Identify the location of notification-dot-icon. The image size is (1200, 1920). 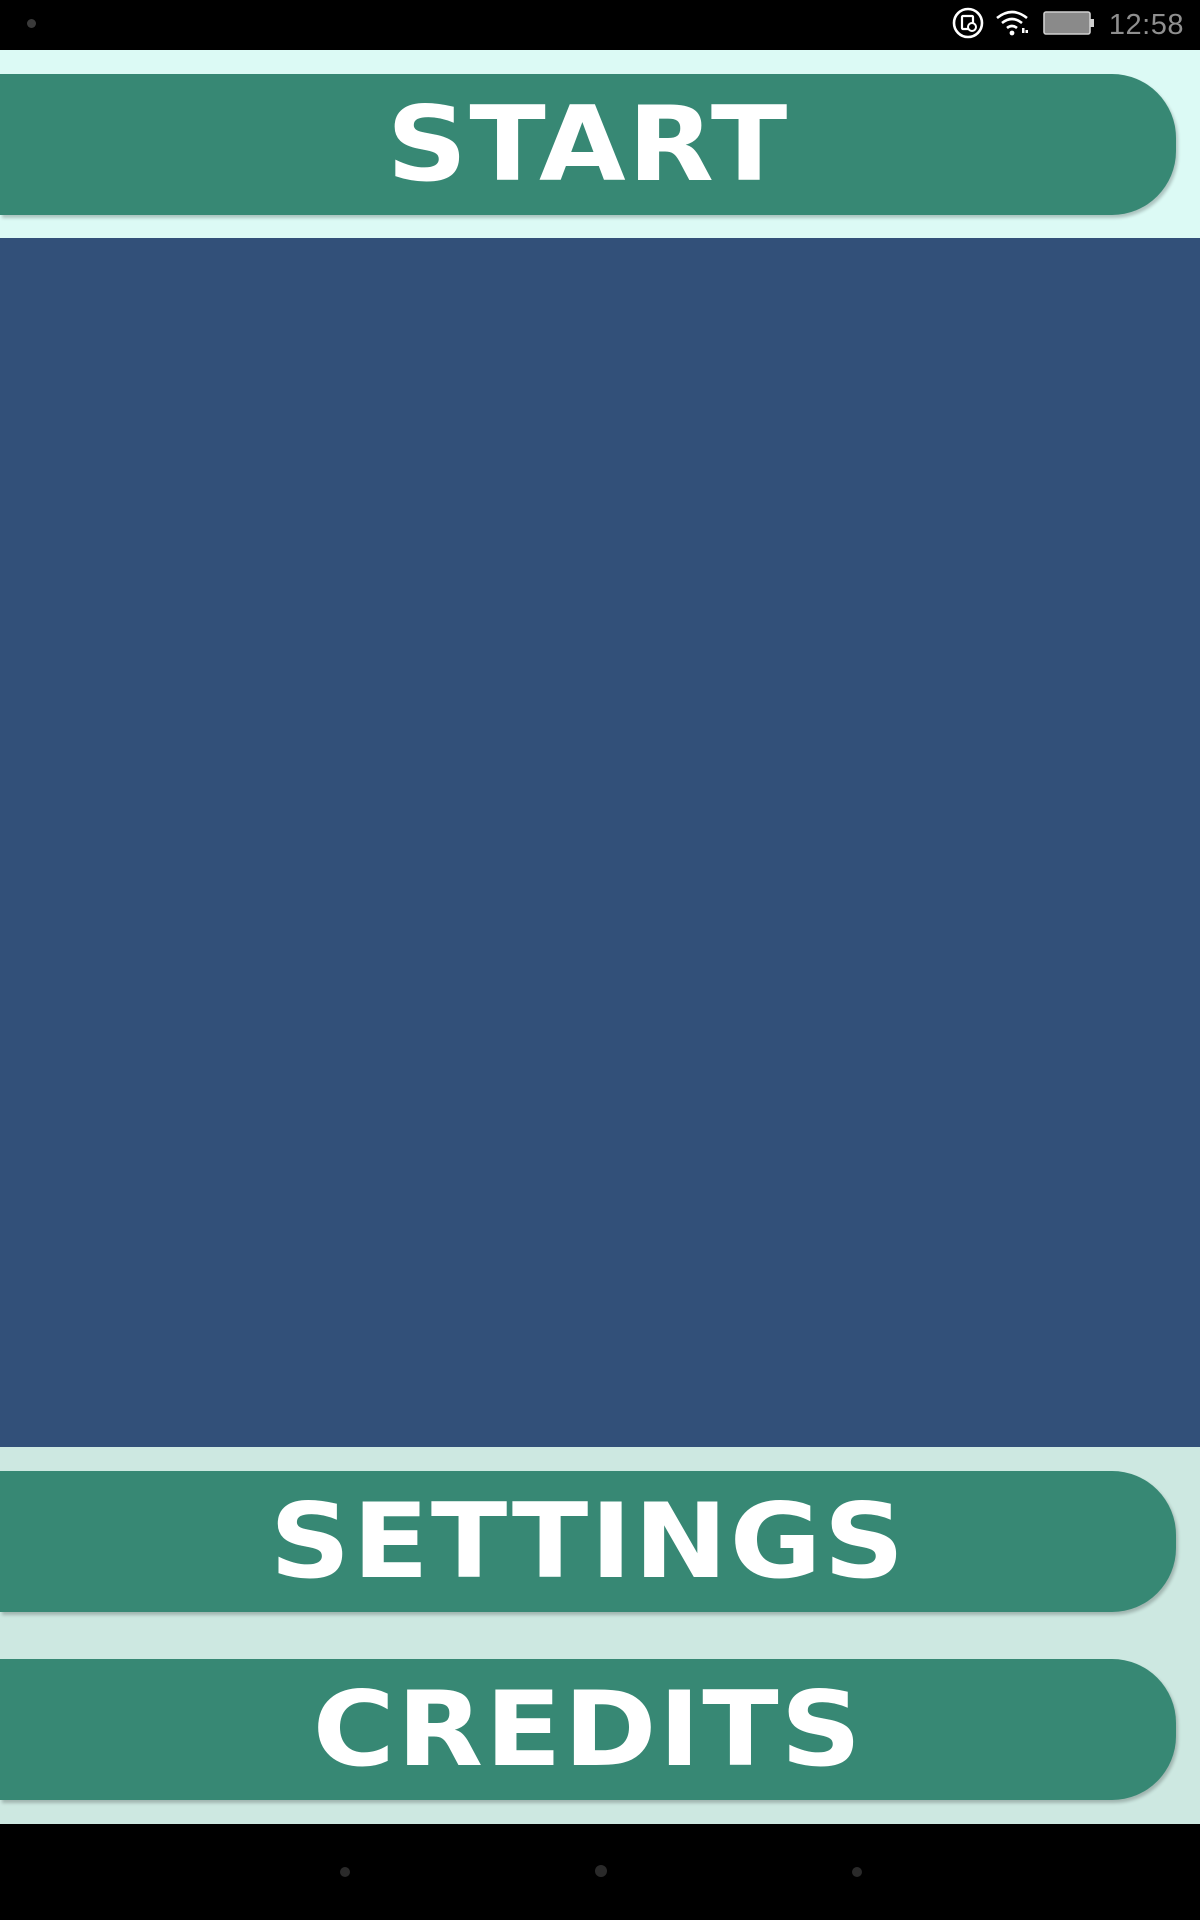
(31, 23).